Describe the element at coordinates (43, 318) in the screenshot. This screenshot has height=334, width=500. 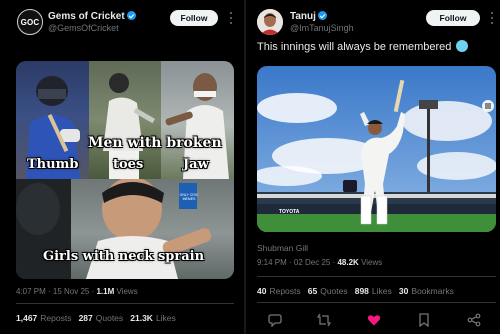
I see `reposts-stat: 1,467 Reposts` at that location.